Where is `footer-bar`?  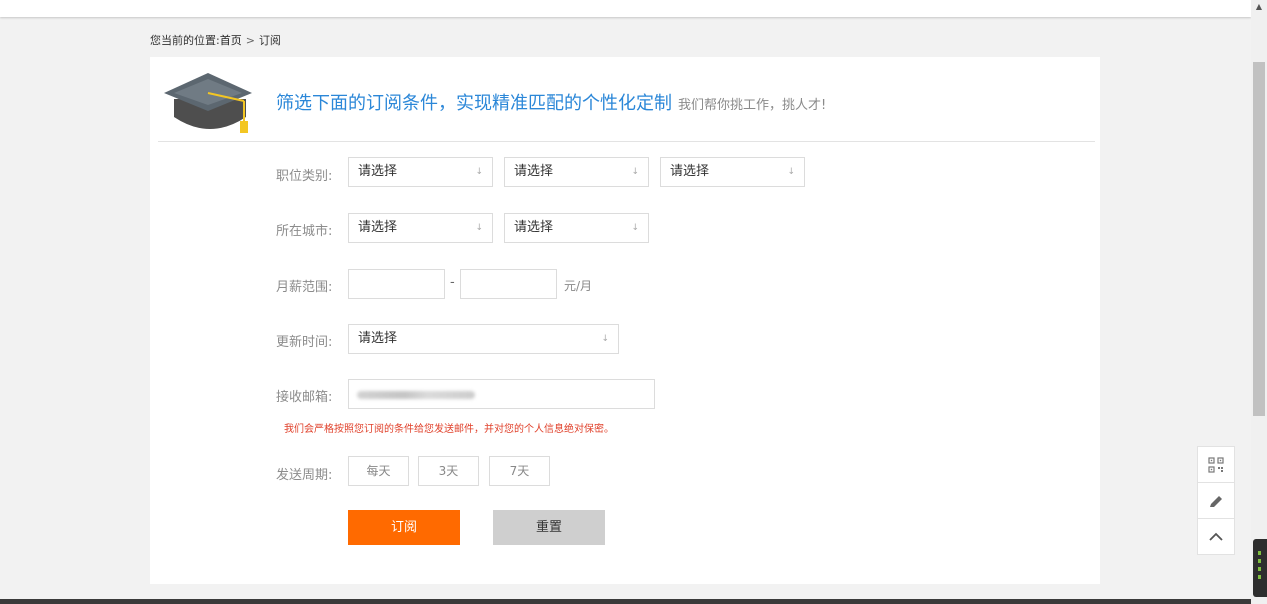 footer-bar is located at coordinates (625, 601).